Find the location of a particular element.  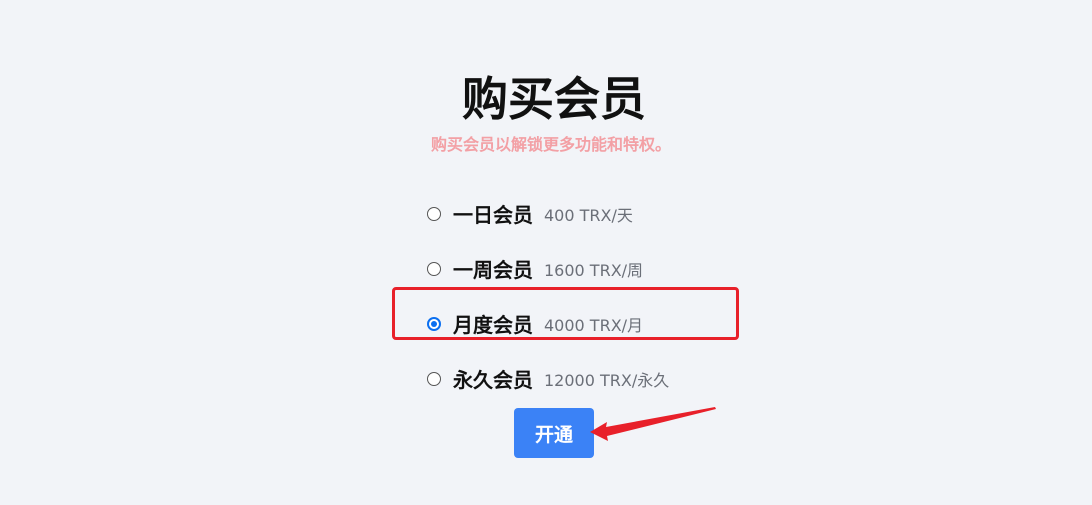

radio-day is located at coordinates (434, 213).